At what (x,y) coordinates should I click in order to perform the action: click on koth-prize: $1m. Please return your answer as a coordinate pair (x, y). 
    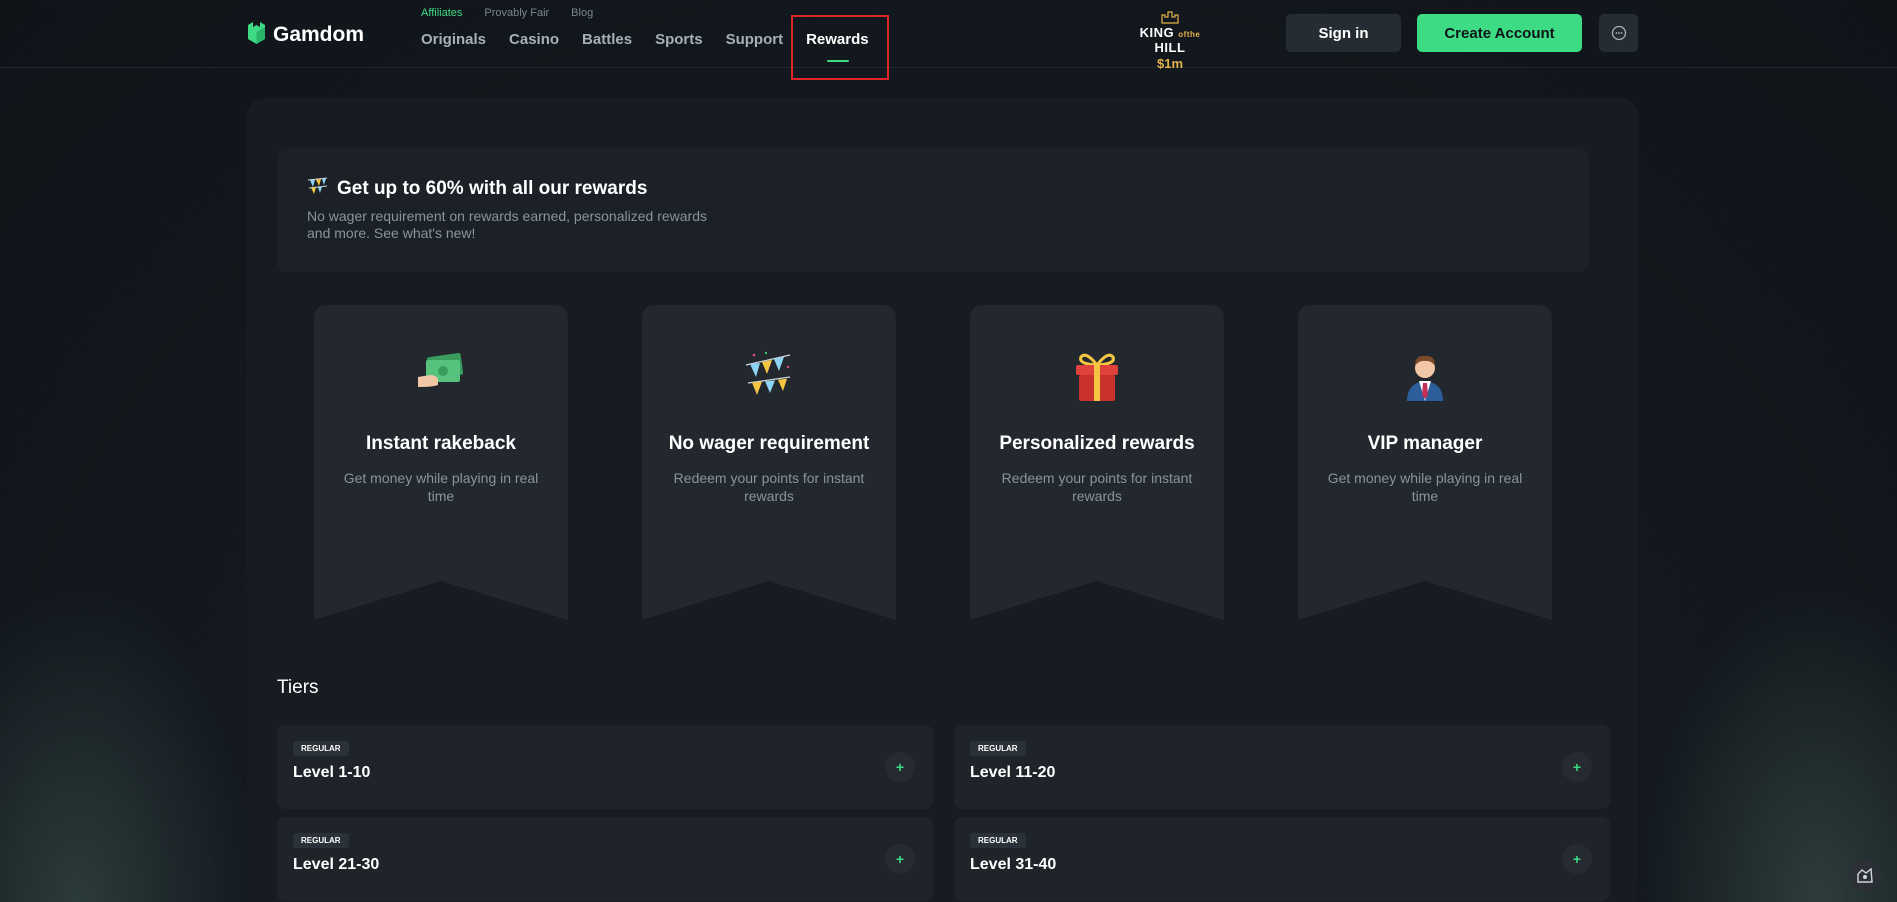
    Looking at the image, I should click on (1170, 63).